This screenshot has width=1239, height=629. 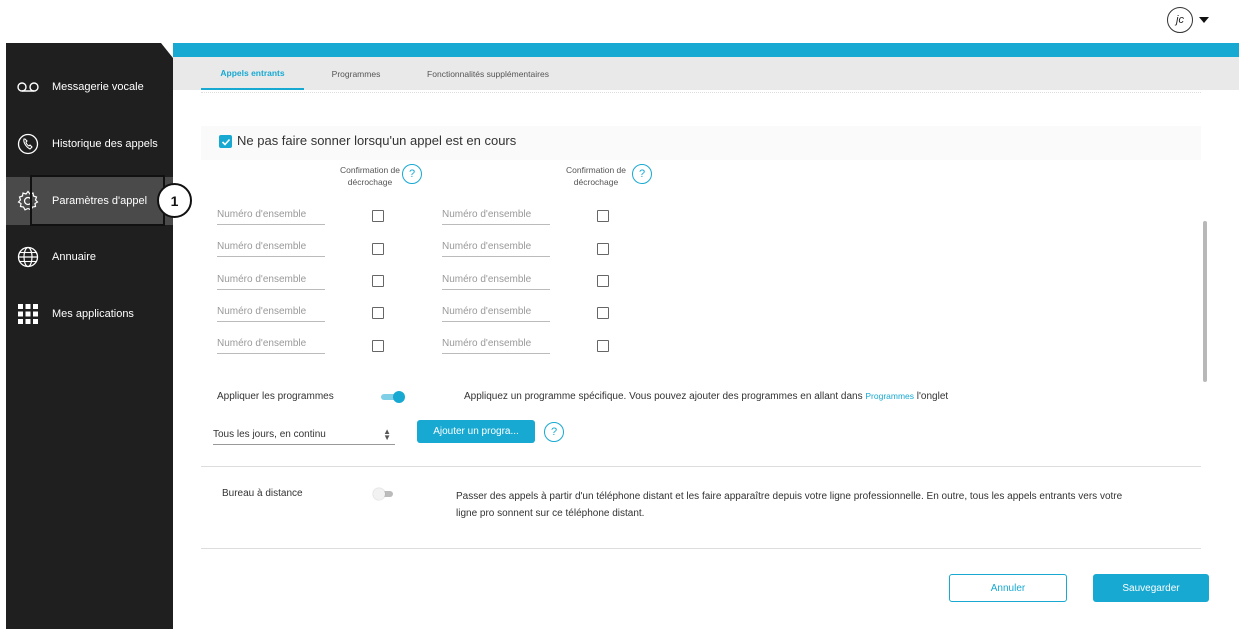 What do you see at coordinates (174, 200) in the screenshot?
I see `annotation-marker: 1` at bounding box center [174, 200].